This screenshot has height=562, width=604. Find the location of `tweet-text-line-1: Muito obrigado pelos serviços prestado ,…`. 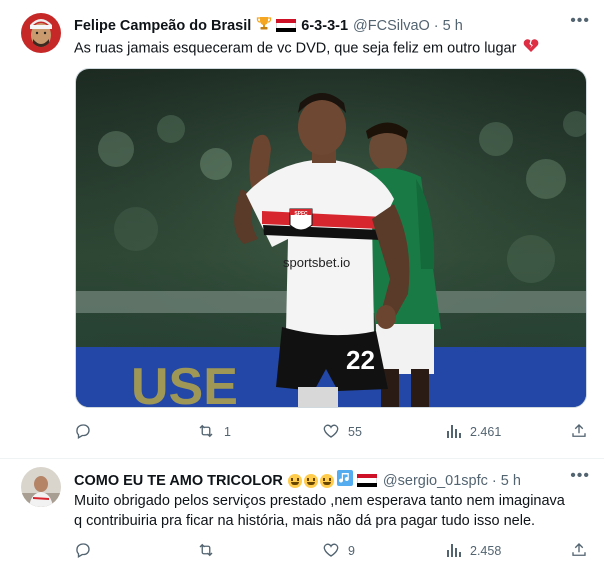

tweet-text-line-1: Muito obrigado pelos serviços prestado ,… is located at coordinates (319, 501).